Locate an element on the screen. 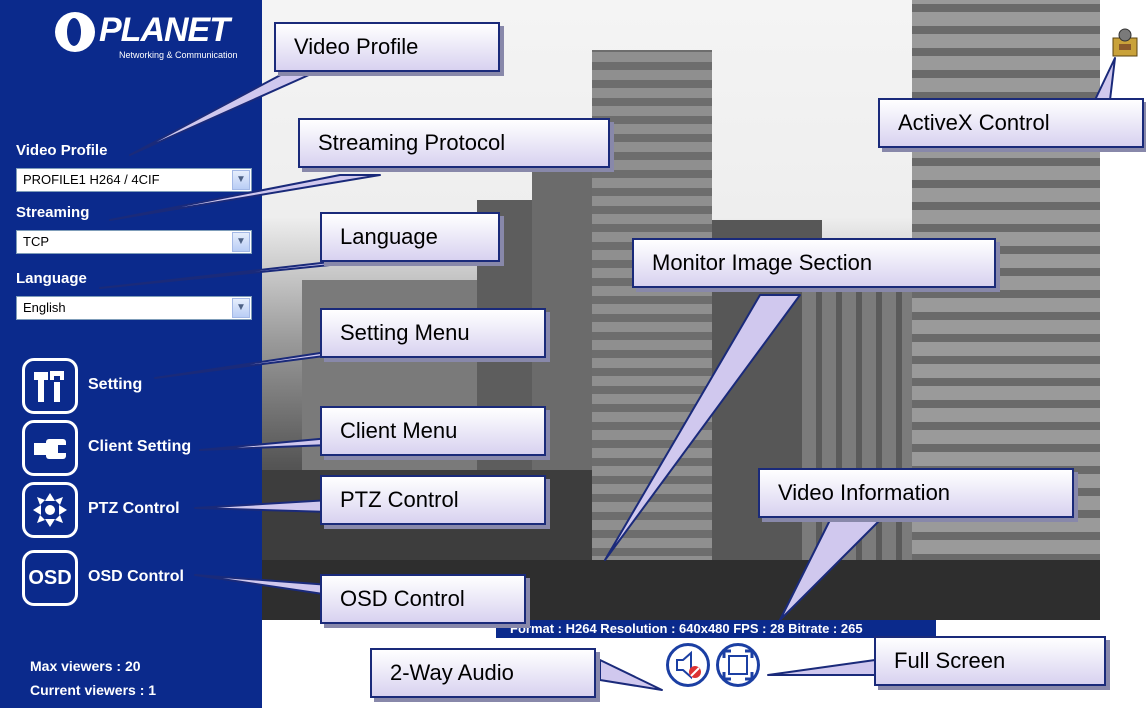 The width and height of the screenshot is (1146, 708). pointer-video-profile is located at coordinates (225, 112).